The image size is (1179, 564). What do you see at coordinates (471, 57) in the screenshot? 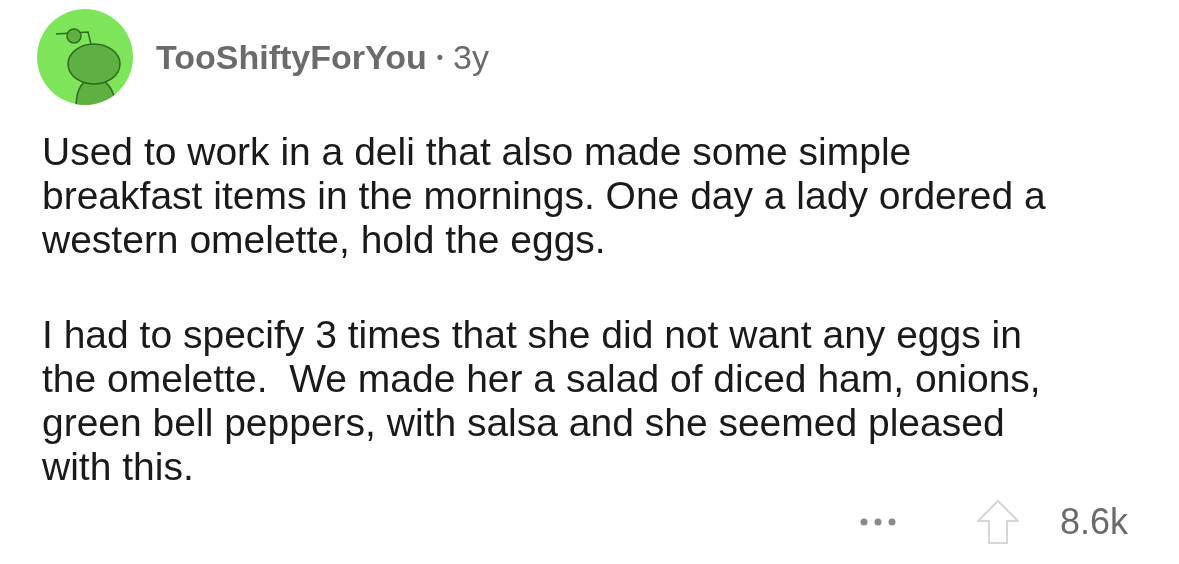
I see `comment-age: 3y` at bounding box center [471, 57].